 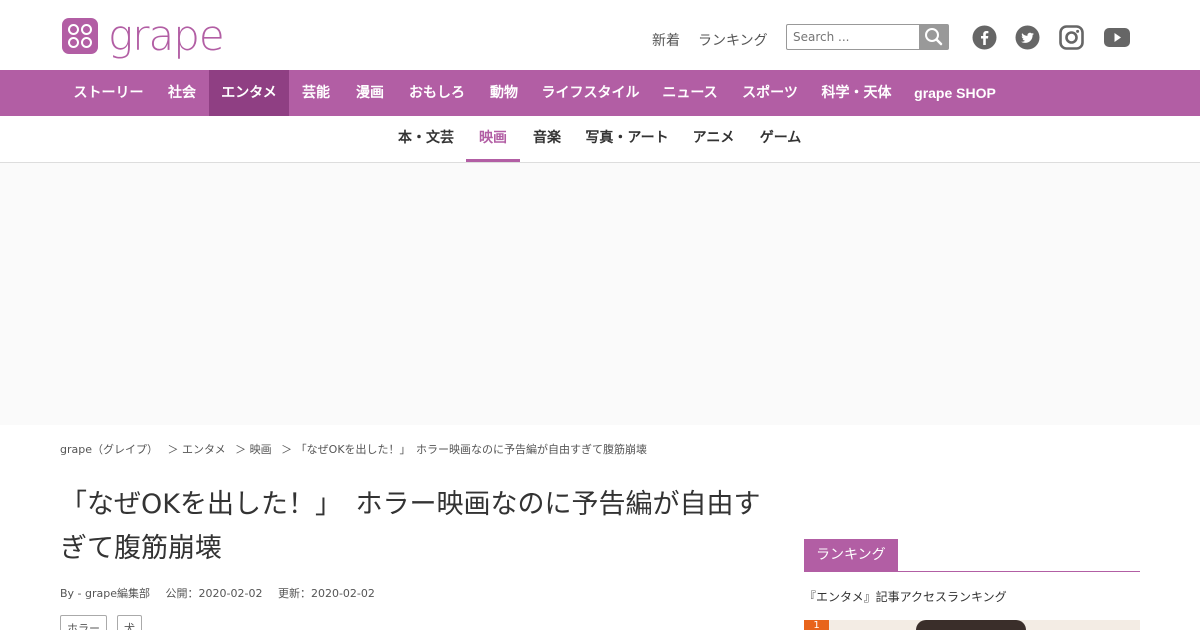 I want to click on article-updated: 更新：2020-02-02, so click(x=326, y=593).